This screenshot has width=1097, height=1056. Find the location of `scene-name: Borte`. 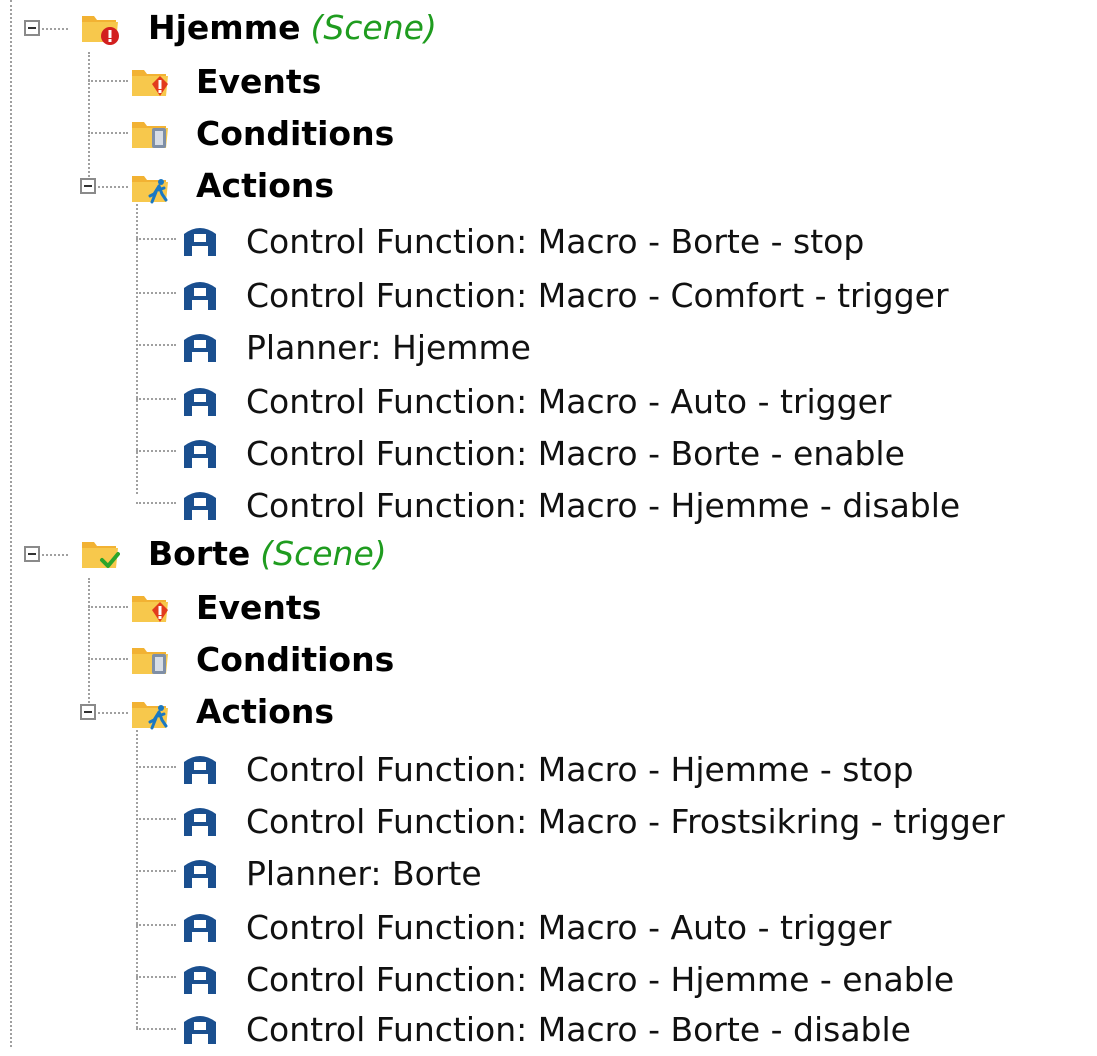

scene-name: Borte is located at coordinates (199, 553).